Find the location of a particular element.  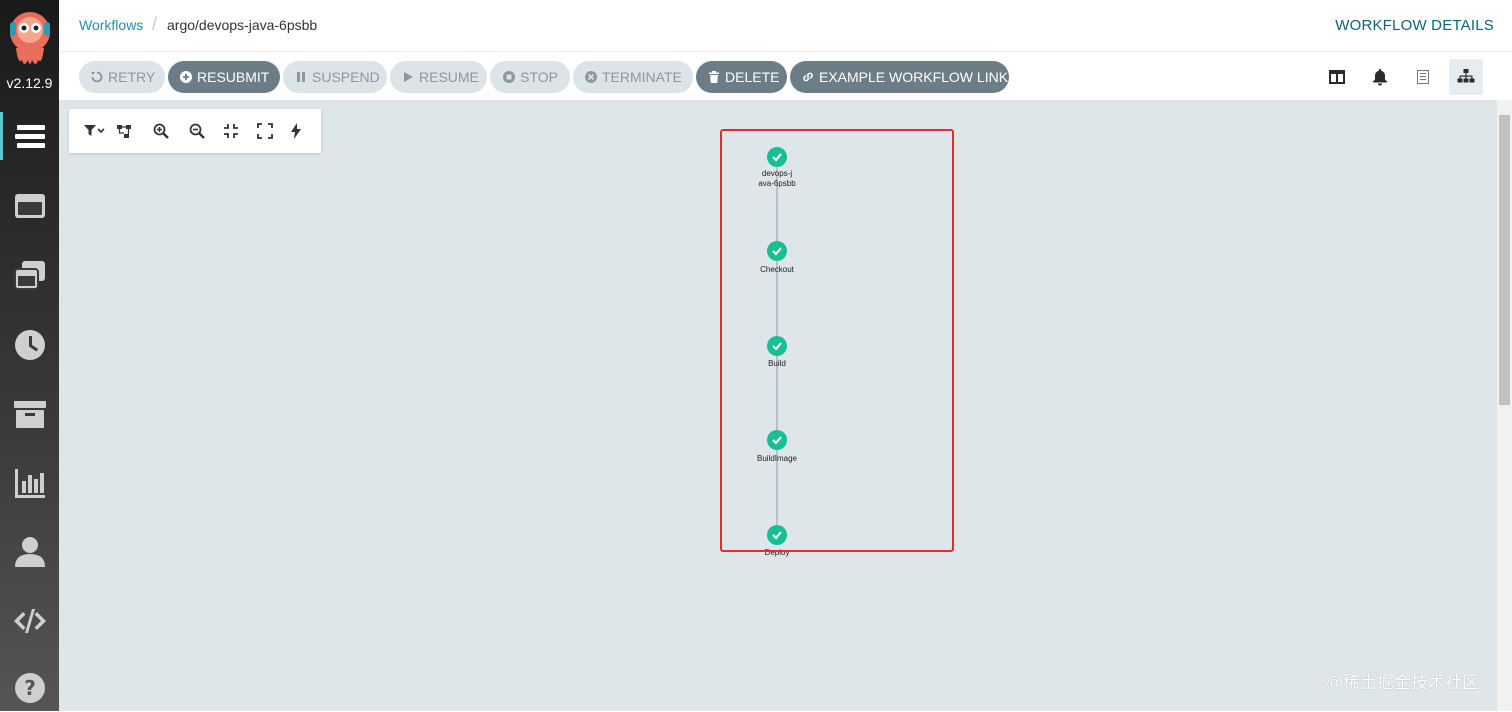

suspend-button: SUSPEND is located at coordinates (335, 77).